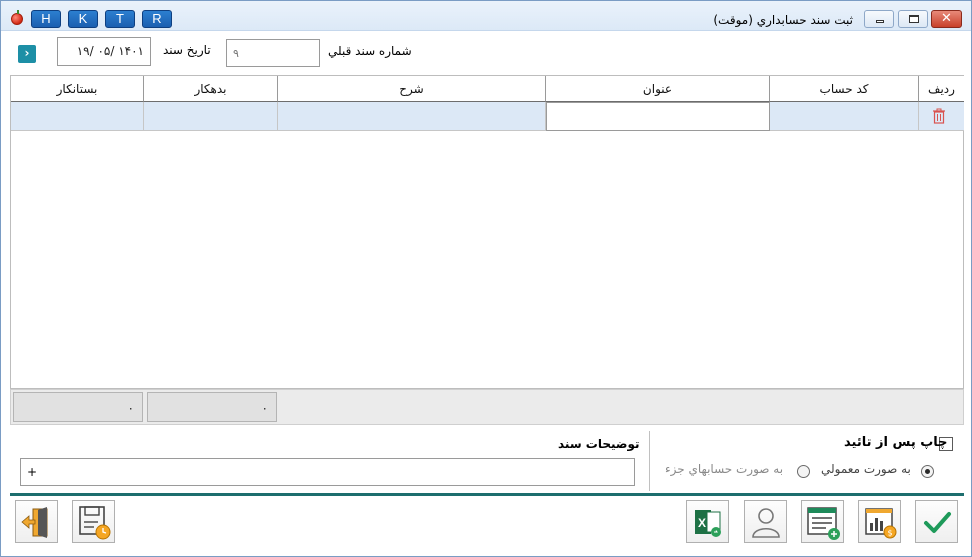 The image size is (972, 557). I want to click on cell-debit, so click(211, 116).